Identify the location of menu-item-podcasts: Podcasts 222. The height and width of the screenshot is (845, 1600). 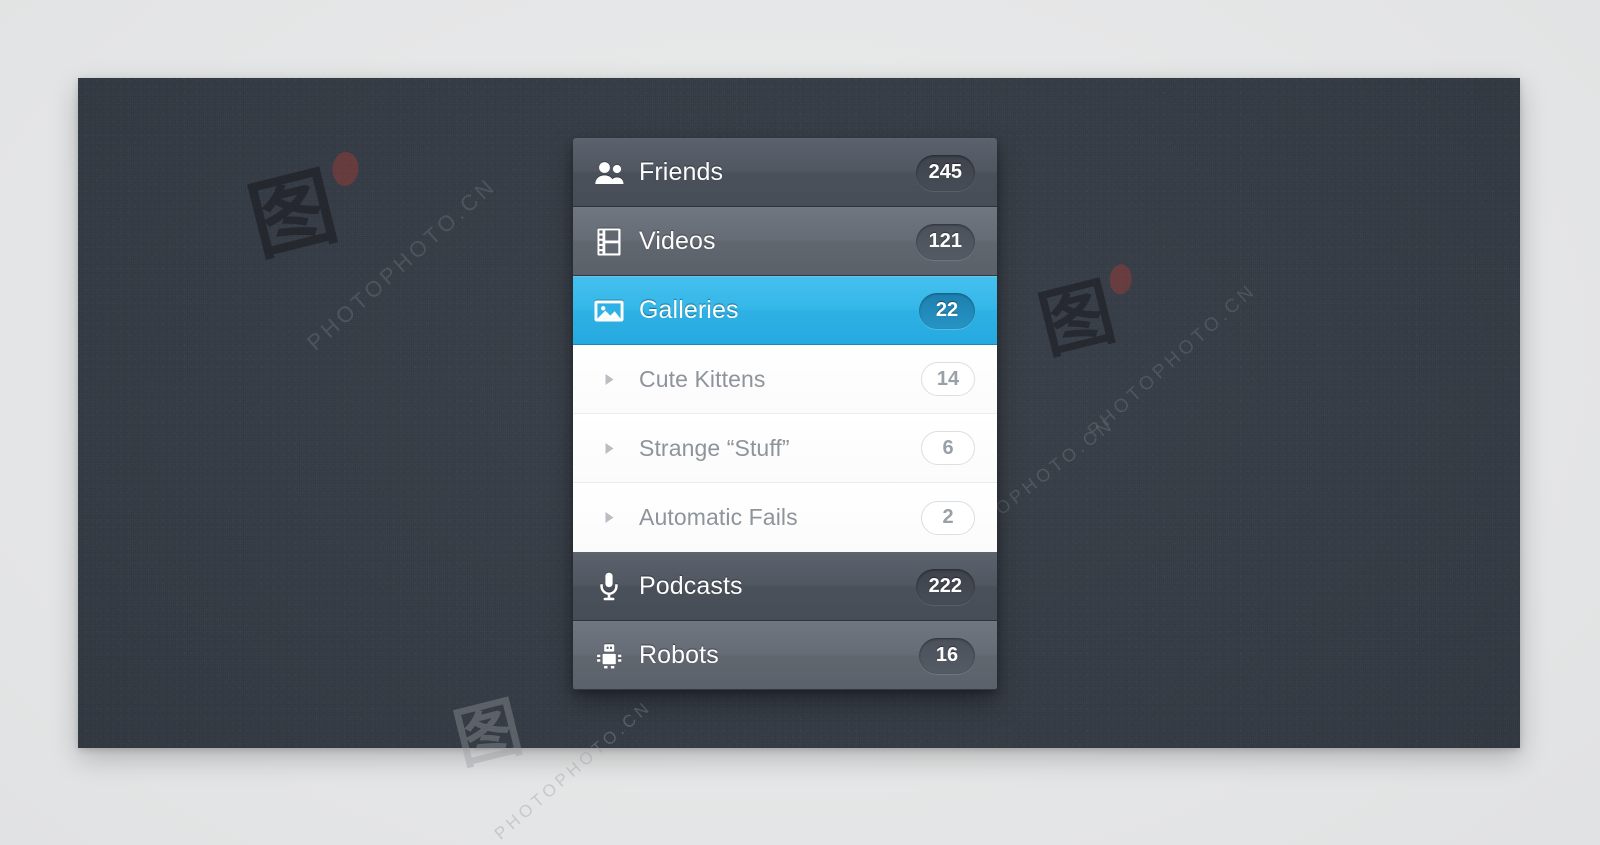
(785, 586).